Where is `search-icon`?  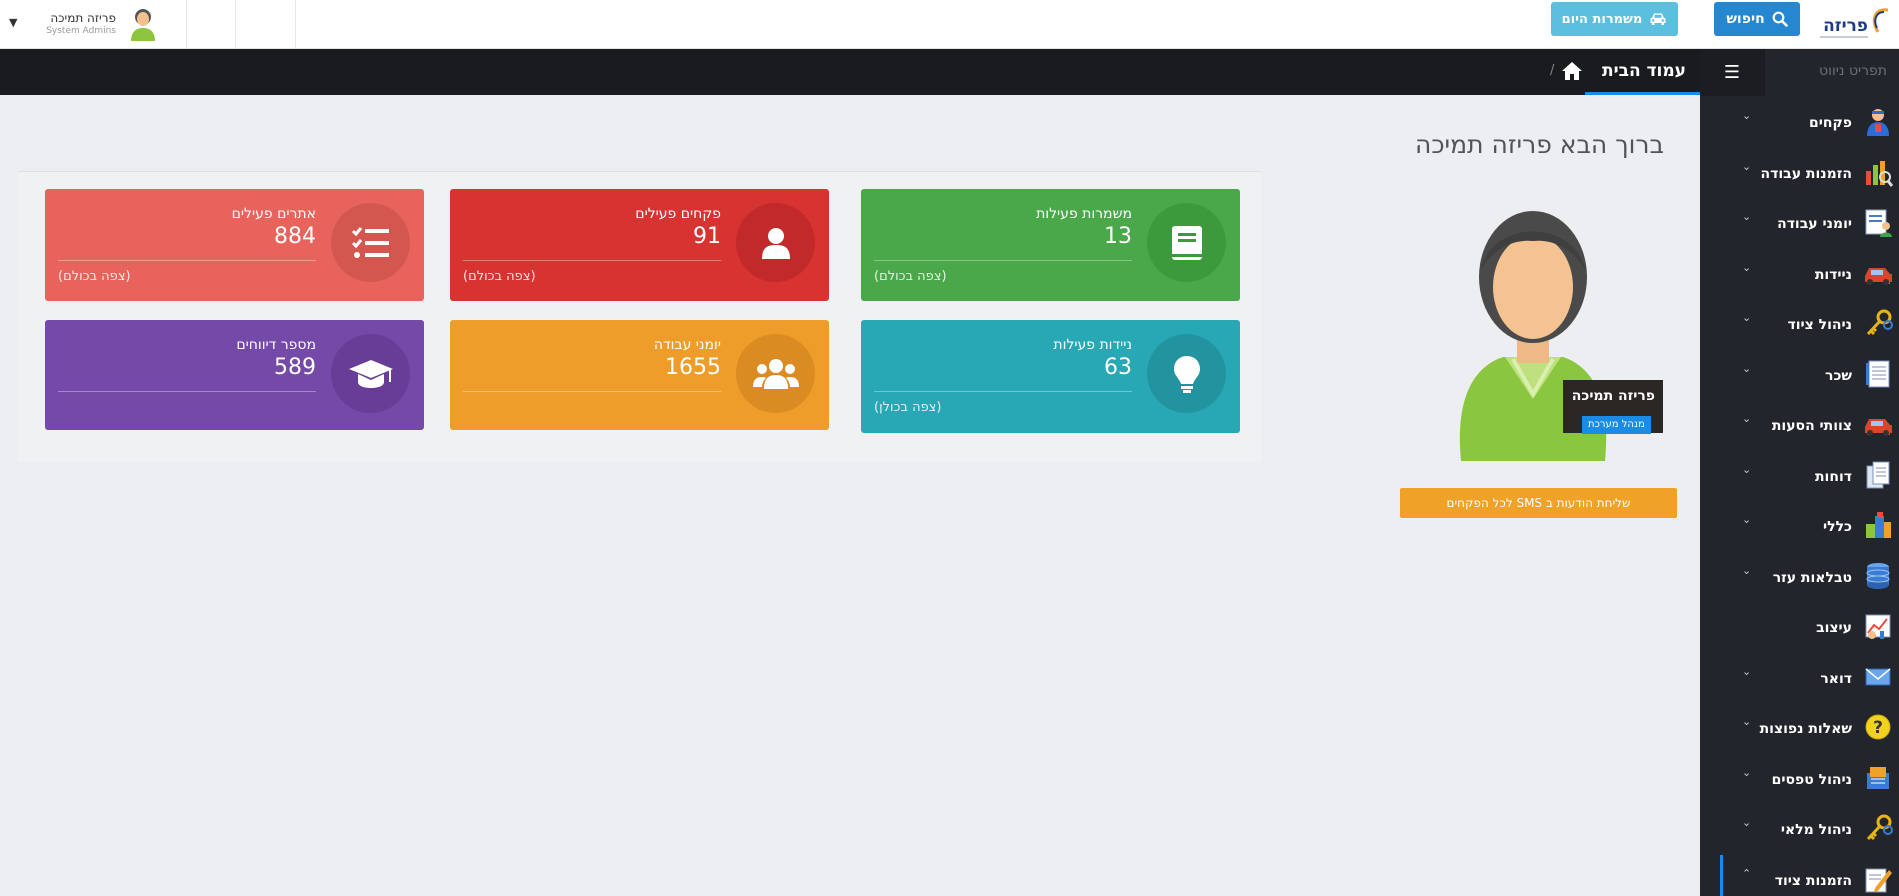
search-icon is located at coordinates (1780, 19).